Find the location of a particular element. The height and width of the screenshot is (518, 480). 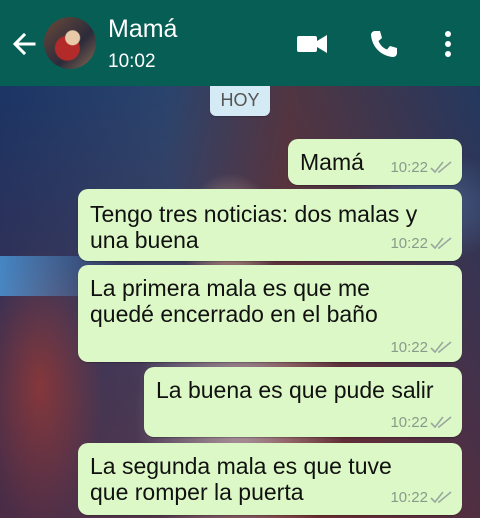

message-text: La buena es que pude salir is located at coordinates (295, 390).